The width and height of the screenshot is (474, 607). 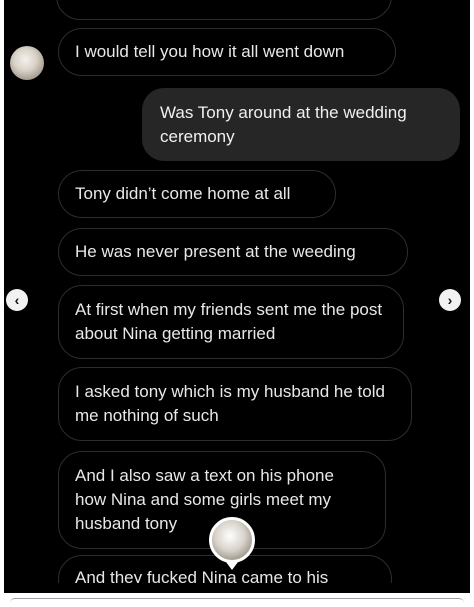 I want to click on input-bar-edge, so click(x=237, y=600).